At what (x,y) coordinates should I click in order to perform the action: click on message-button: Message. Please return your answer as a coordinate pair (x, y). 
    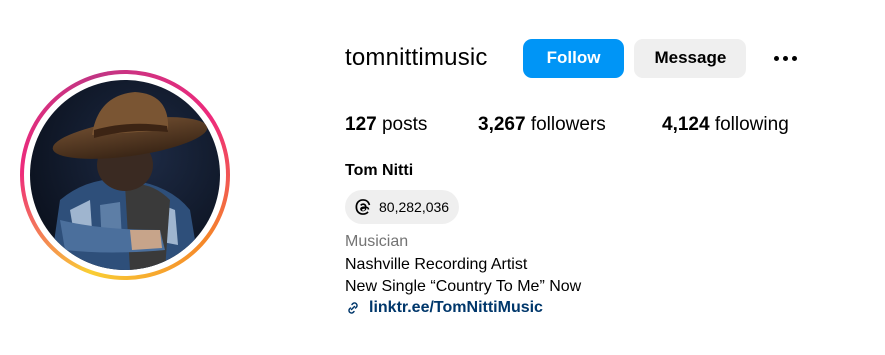
    Looking at the image, I should click on (690, 58).